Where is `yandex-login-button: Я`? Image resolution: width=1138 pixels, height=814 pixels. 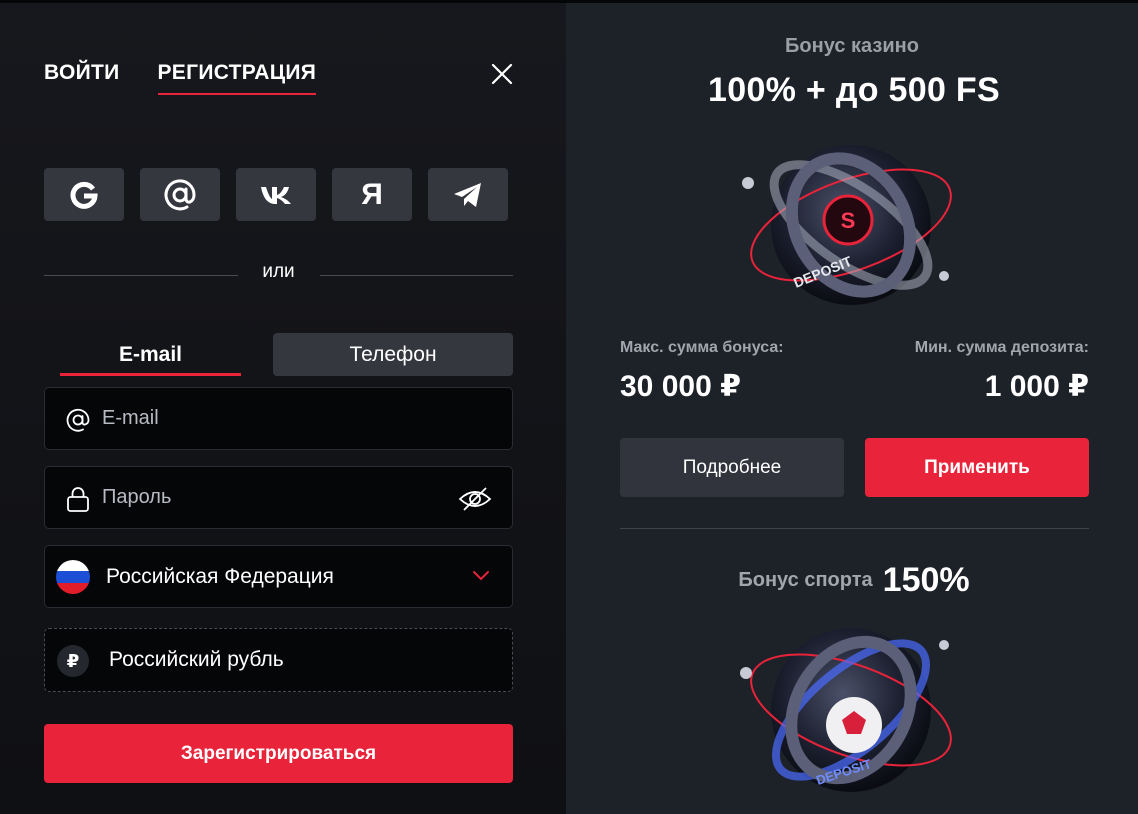
yandex-login-button: Я is located at coordinates (372, 194).